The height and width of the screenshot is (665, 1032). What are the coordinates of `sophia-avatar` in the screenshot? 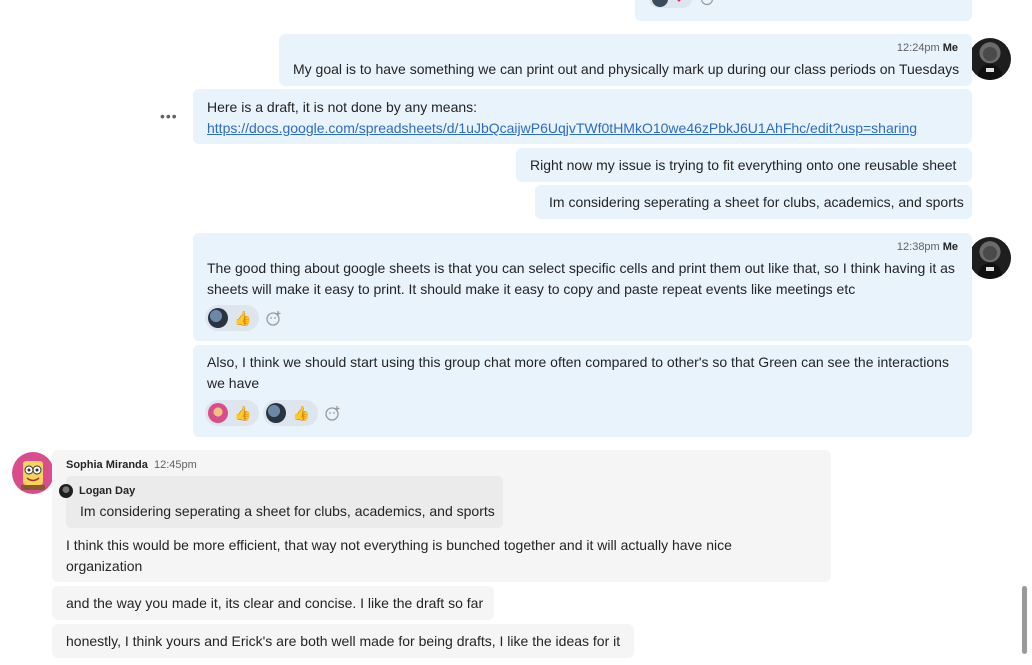 It's located at (33, 473).